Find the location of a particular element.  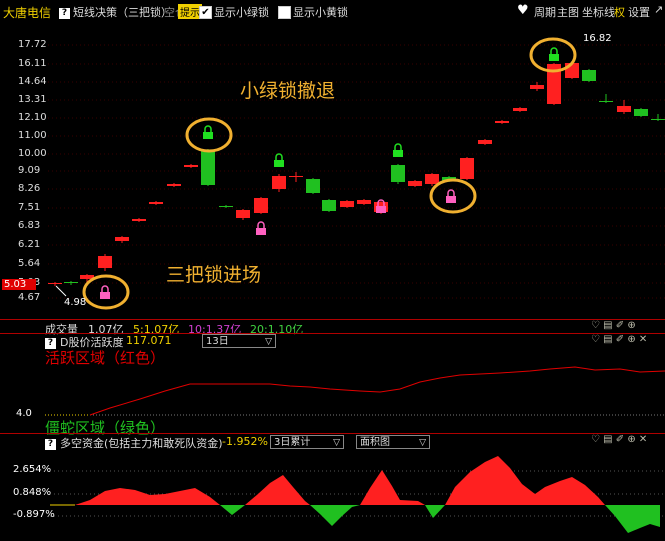

price-tick-label: 8.26 is located at coordinates (29, 188).